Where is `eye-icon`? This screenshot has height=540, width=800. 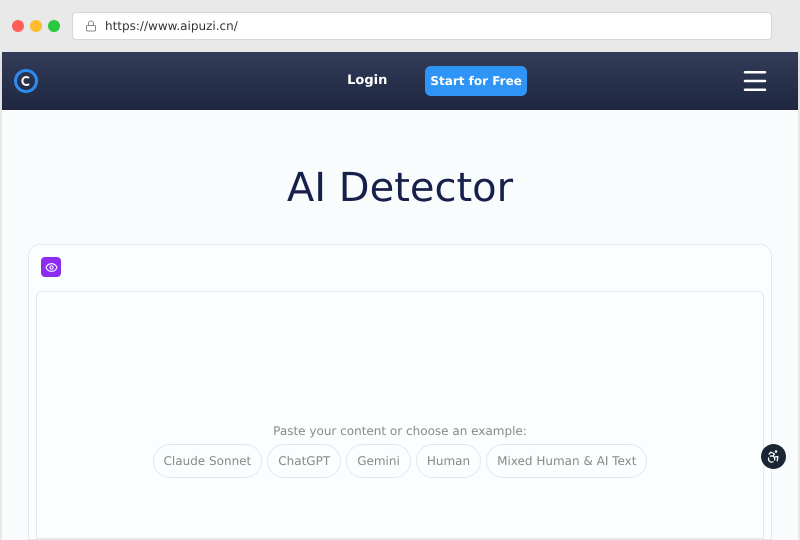 eye-icon is located at coordinates (51, 267).